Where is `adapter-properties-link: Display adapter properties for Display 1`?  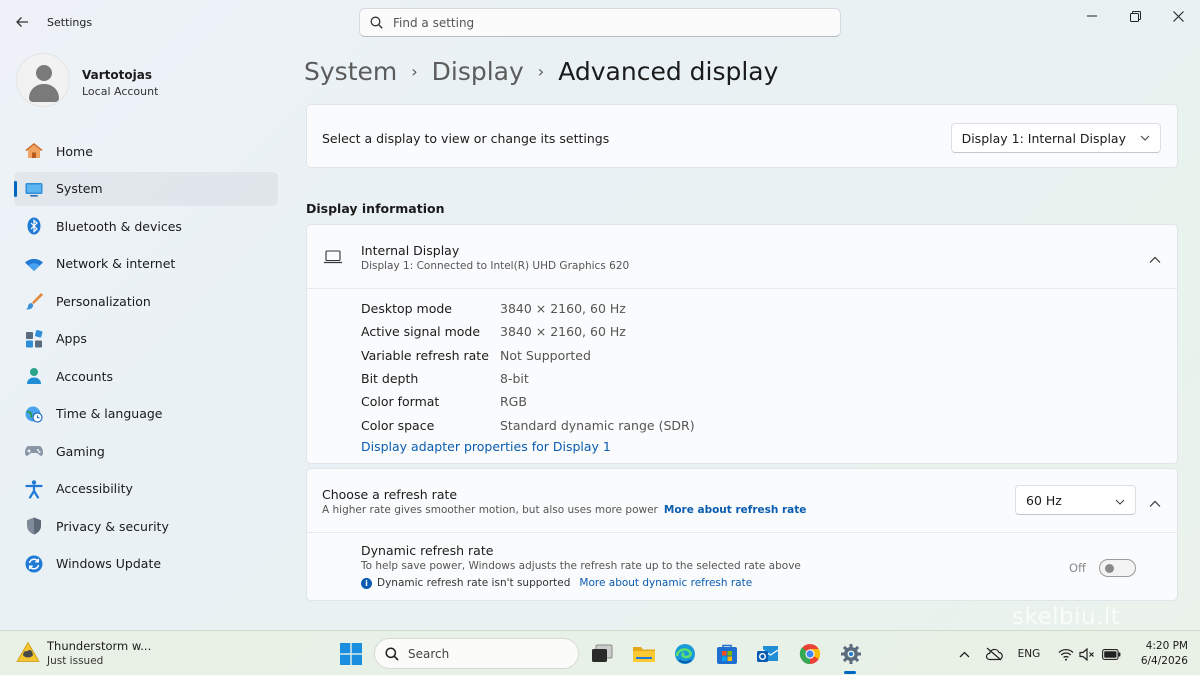
adapter-properties-link: Display adapter properties for Display 1 is located at coordinates (486, 446).